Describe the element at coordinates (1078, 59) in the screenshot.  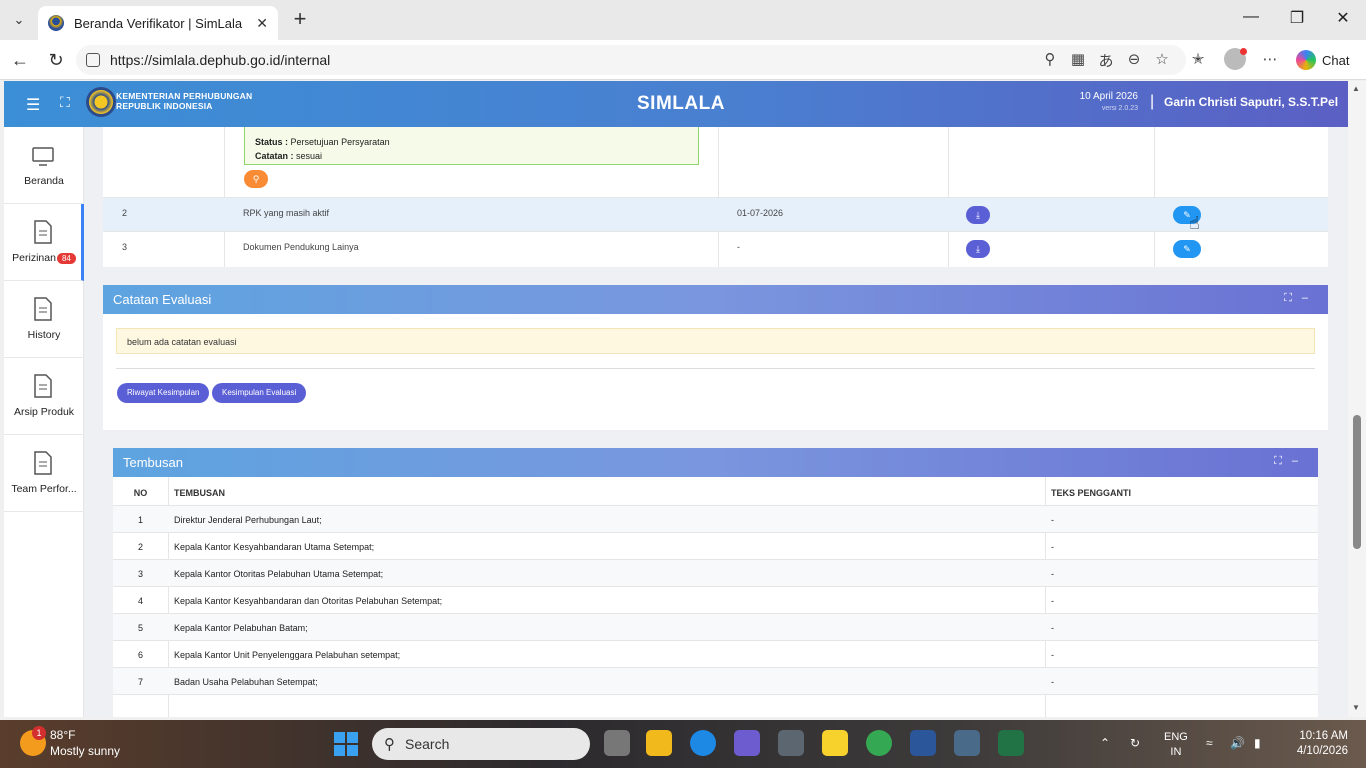
I see `apps-icon: ▦` at that location.